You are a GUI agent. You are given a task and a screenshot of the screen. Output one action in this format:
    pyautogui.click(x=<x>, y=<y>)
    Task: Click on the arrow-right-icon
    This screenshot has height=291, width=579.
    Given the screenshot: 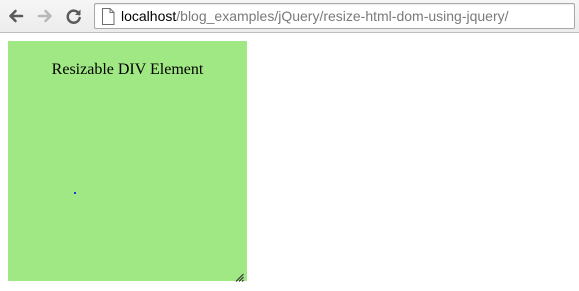 What is the action you would take?
    pyautogui.click(x=45, y=16)
    